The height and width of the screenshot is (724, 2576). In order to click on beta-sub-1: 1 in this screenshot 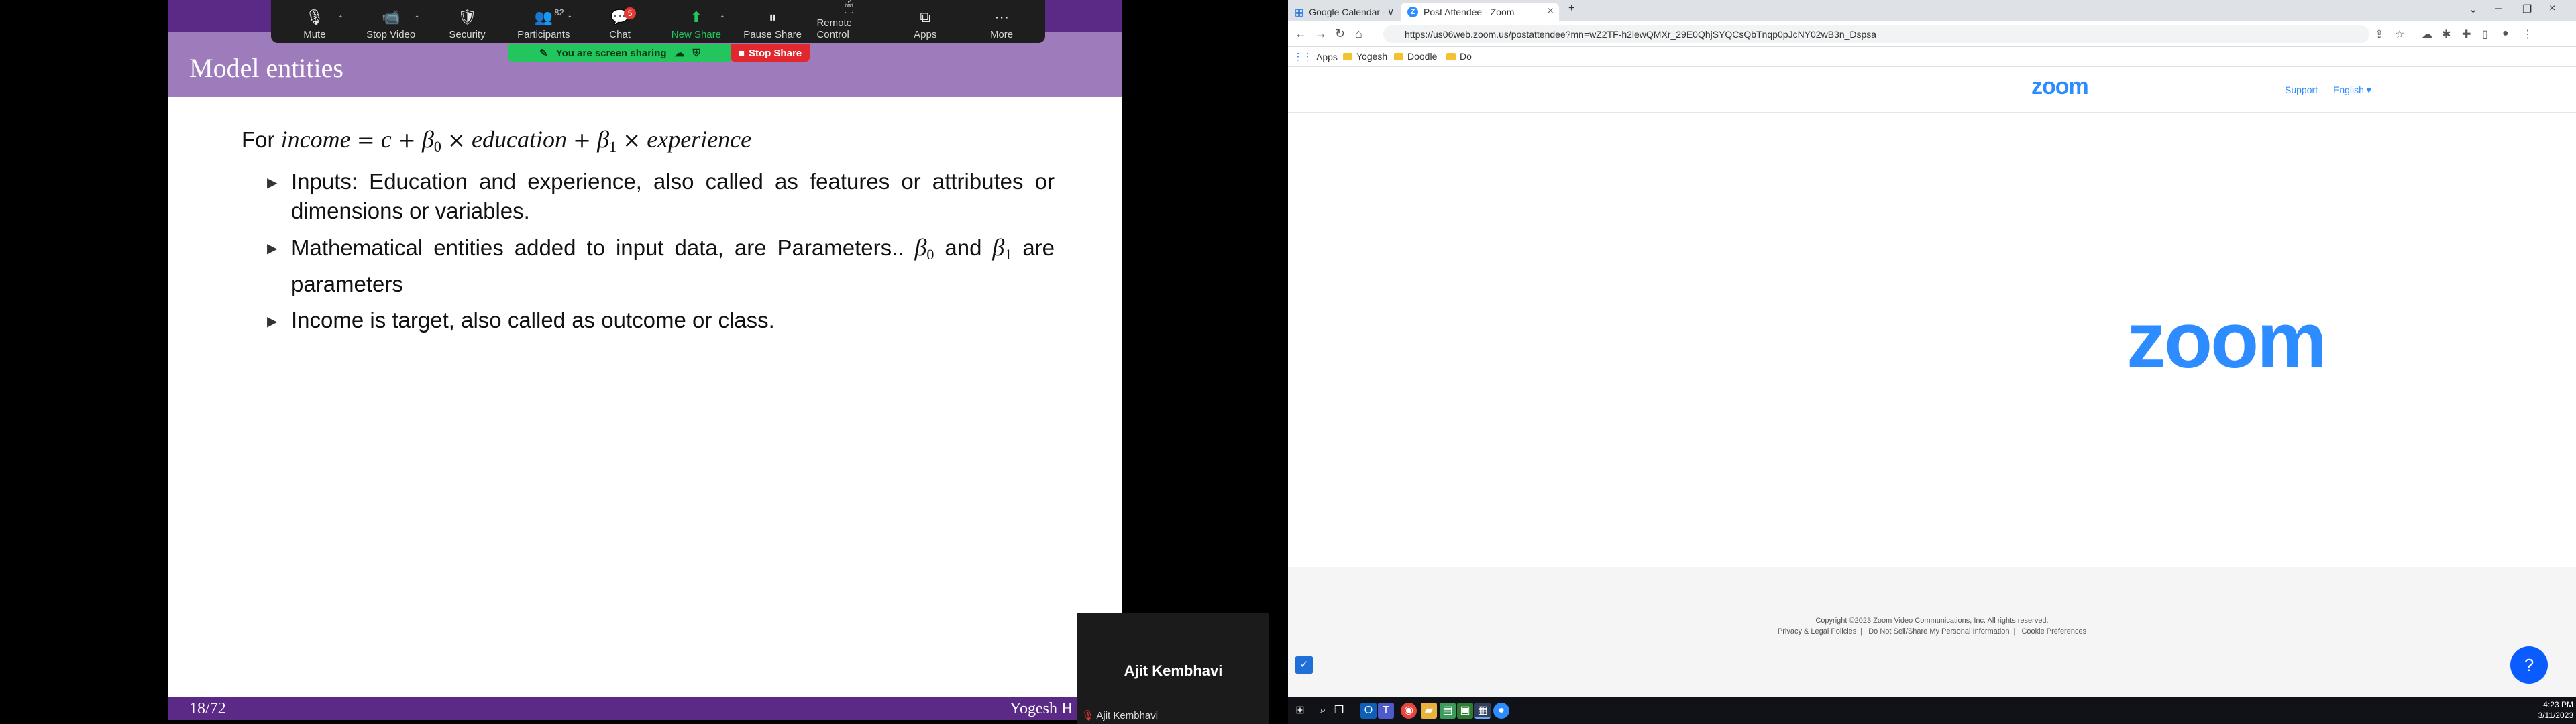, I will do `click(613, 146)`.